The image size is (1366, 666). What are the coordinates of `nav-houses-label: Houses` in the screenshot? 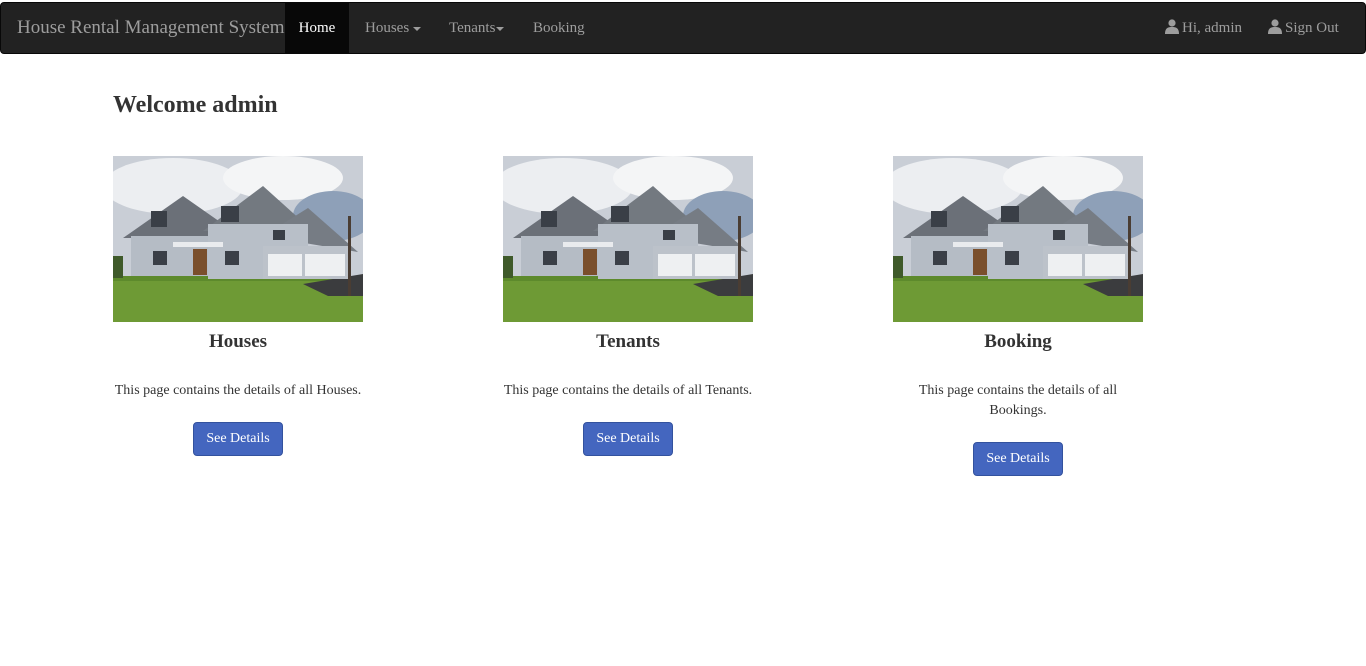 It's located at (387, 28).